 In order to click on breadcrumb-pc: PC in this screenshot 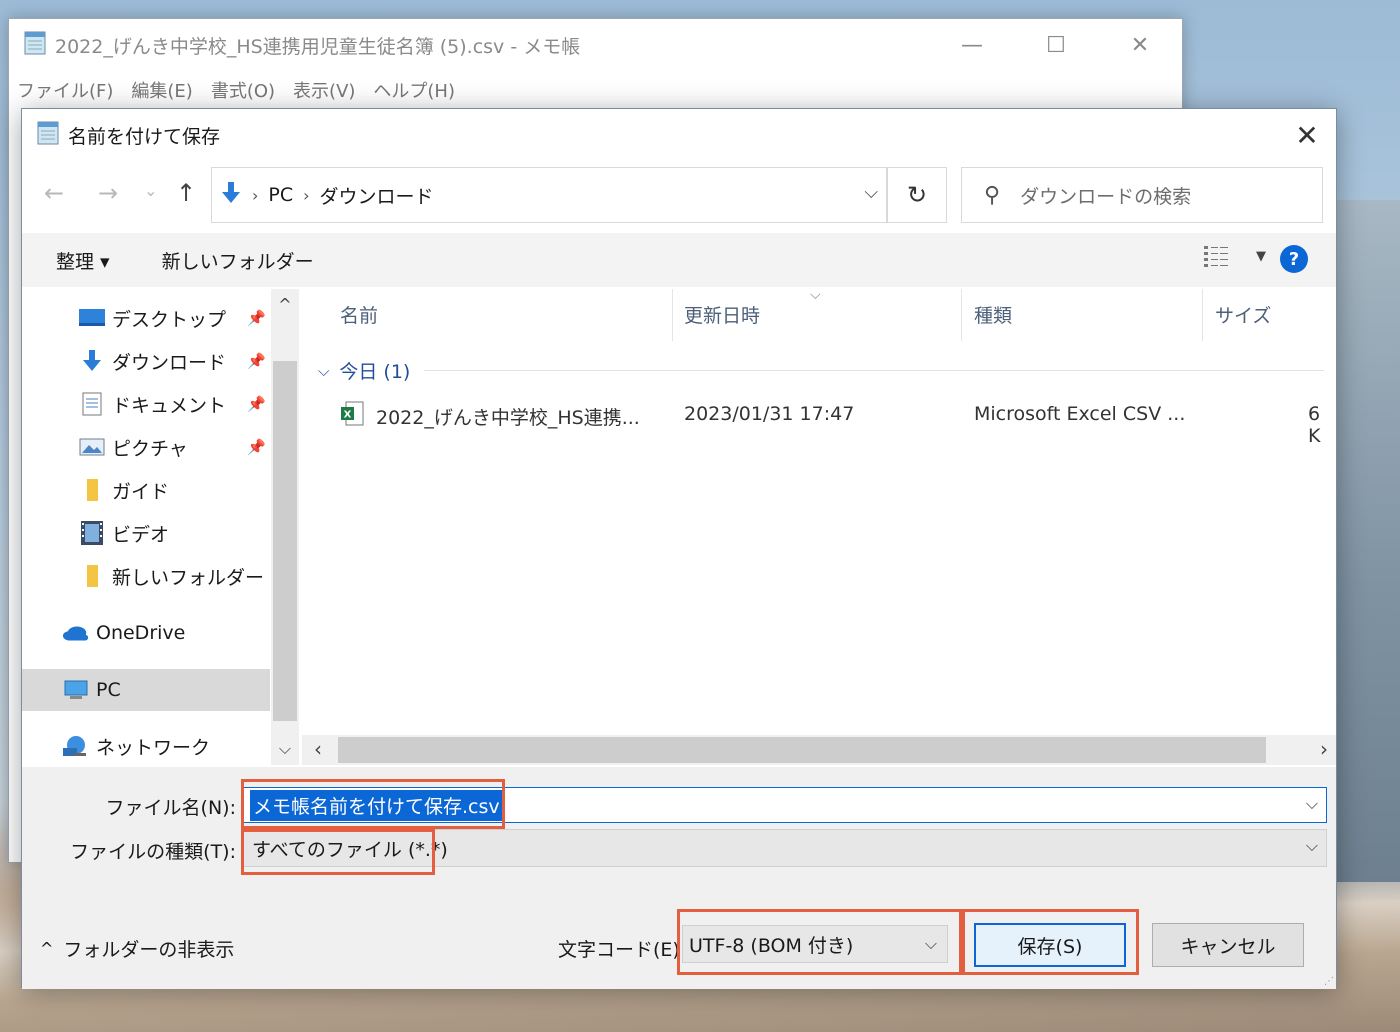, I will do `click(280, 195)`.